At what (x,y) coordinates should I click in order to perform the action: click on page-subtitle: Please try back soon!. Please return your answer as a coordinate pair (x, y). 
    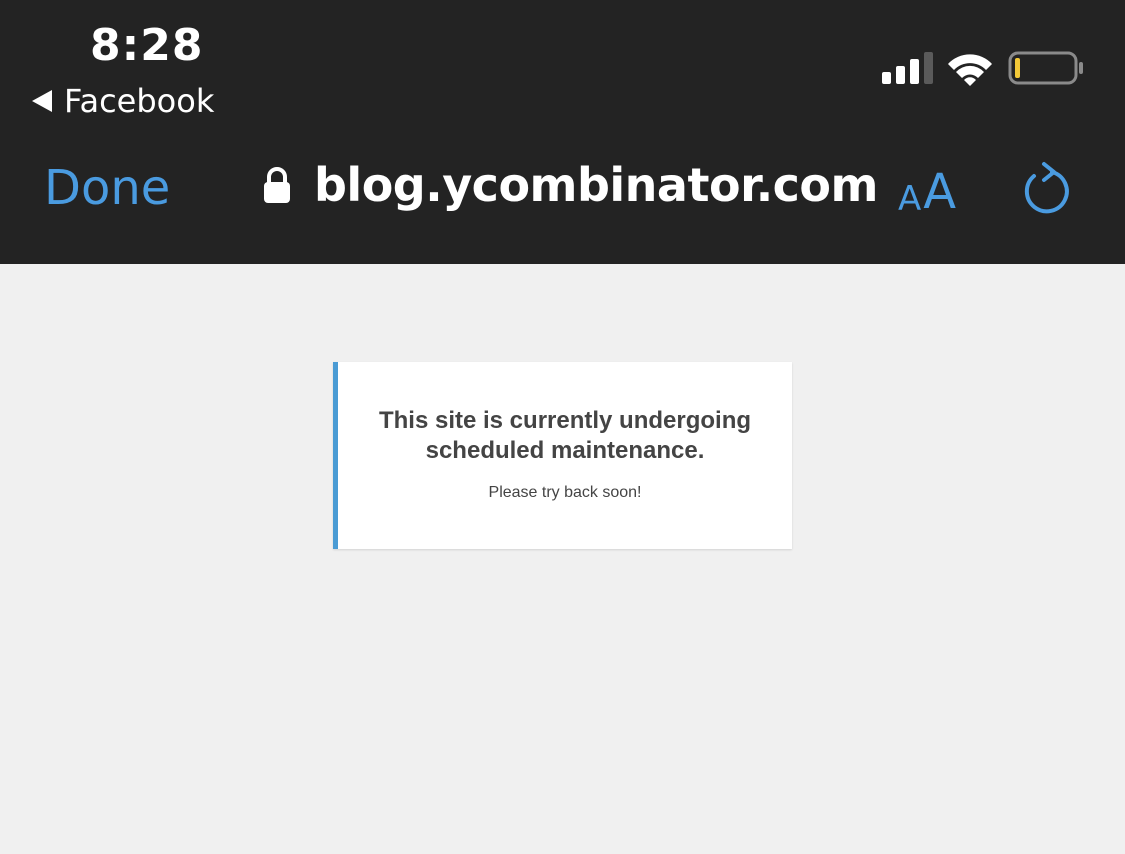
    Looking at the image, I should click on (565, 492).